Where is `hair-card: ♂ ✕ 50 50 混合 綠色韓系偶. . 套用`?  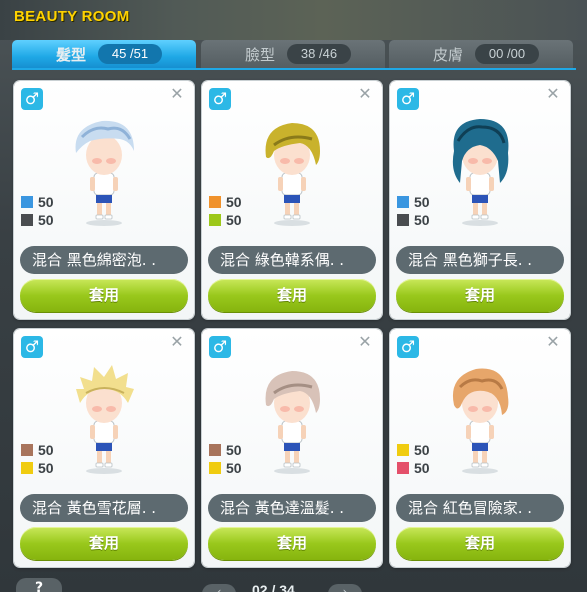 hair-card: ♂ ✕ 50 50 混合 綠色韓系偶. . 套用 is located at coordinates (292, 200).